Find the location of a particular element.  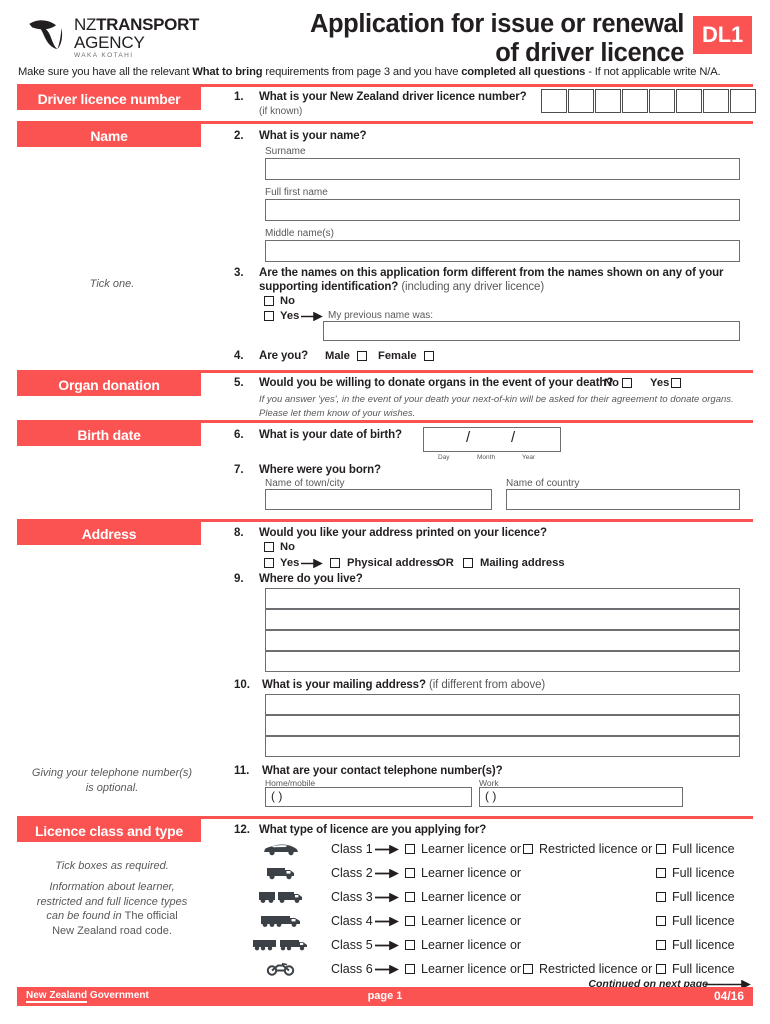

q4-text: Are you? is located at coordinates (284, 356).